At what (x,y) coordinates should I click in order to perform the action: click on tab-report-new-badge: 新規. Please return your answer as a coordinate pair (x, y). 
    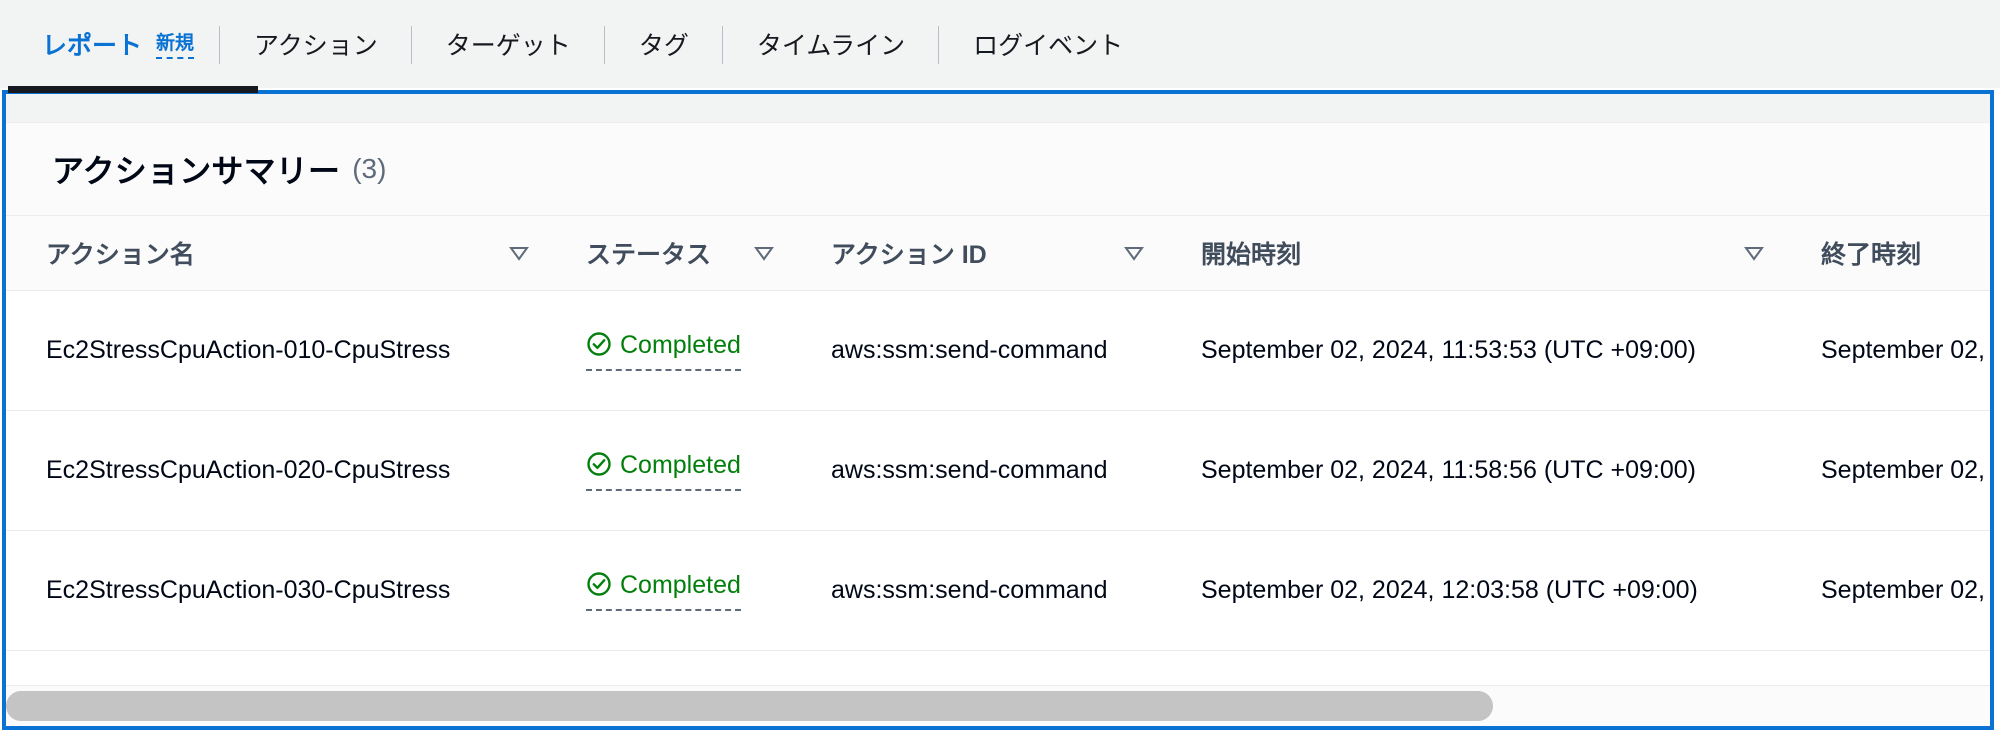
    Looking at the image, I should click on (175, 46).